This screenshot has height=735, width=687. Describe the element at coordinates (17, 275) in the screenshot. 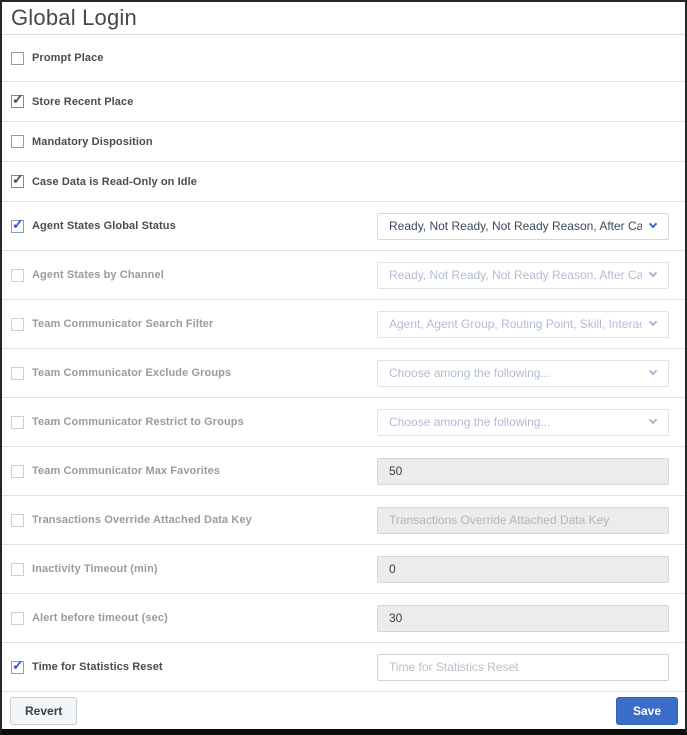

I see `checkbox-agent-states-by-channel` at that location.